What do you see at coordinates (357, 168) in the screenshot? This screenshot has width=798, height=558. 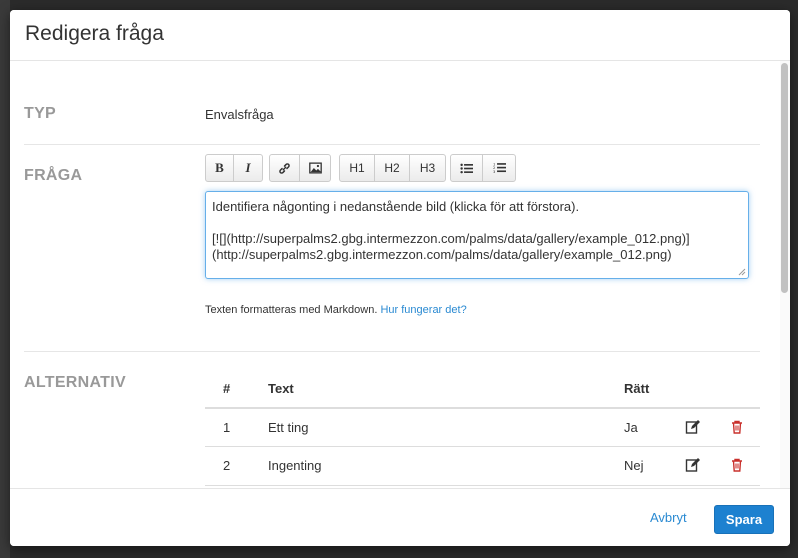 I see `h1-button: H1` at bounding box center [357, 168].